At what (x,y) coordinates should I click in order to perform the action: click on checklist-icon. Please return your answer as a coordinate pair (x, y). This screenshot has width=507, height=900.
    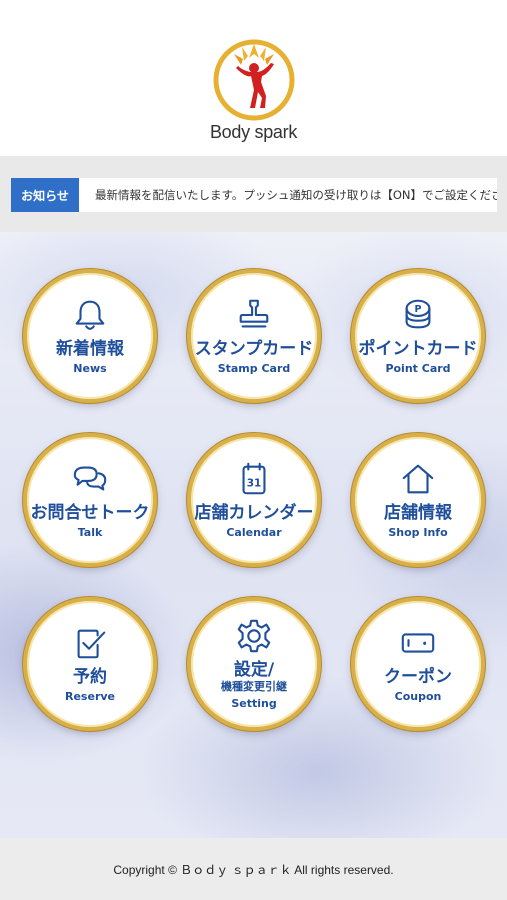
    Looking at the image, I should click on (90, 643).